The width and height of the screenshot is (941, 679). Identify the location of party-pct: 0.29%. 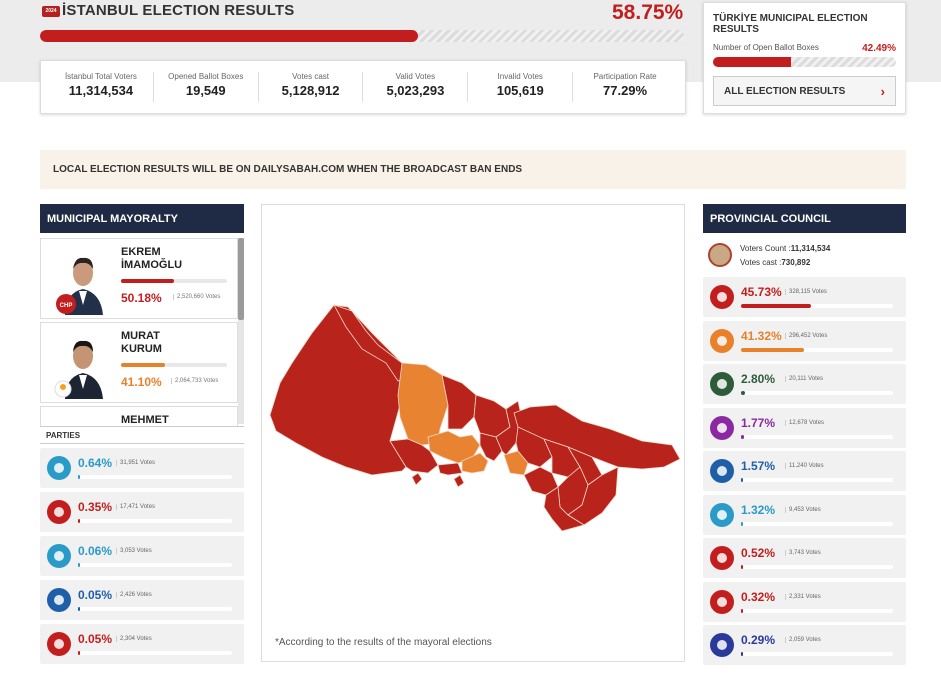
(758, 640).